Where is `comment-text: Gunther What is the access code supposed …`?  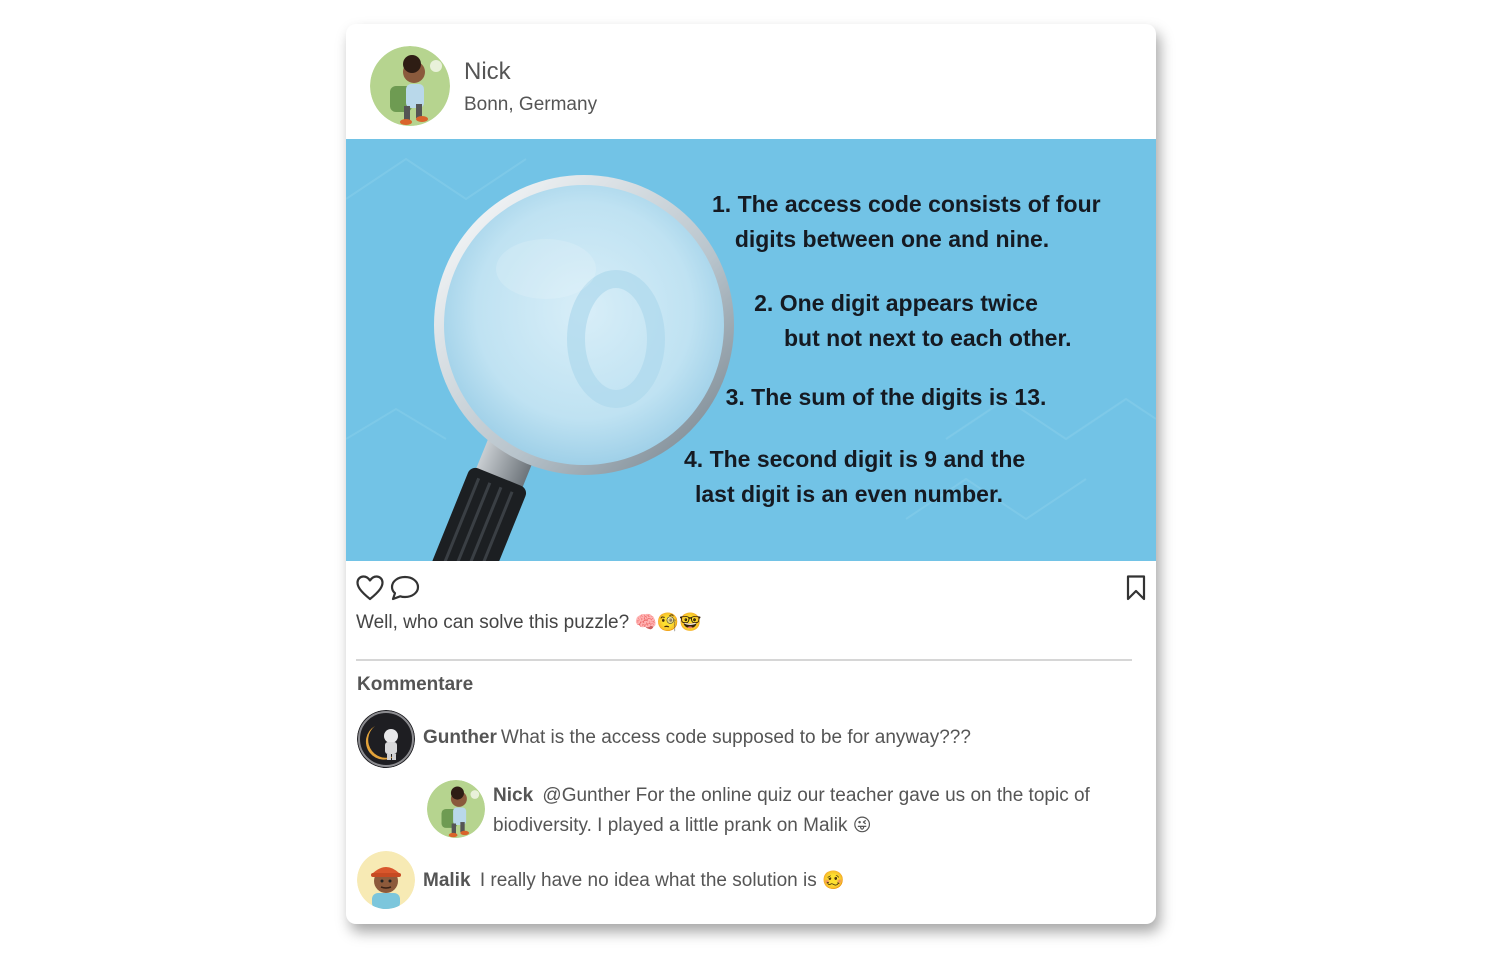 comment-text: Gunther What is the access code supposed … is located at coordinates (773, 738).